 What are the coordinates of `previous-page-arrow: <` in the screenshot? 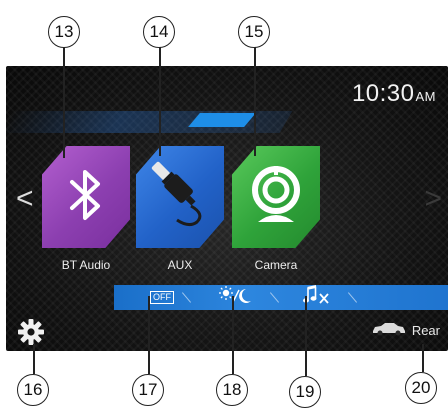 It's located at (25, 199).